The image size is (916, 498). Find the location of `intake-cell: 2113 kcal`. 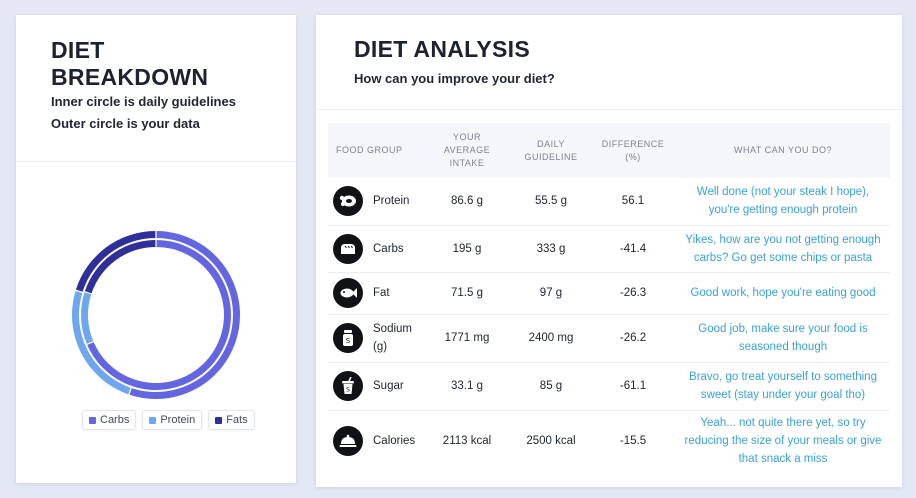

intake-cell: 2113 kcal is located at coordinates (467, 441).